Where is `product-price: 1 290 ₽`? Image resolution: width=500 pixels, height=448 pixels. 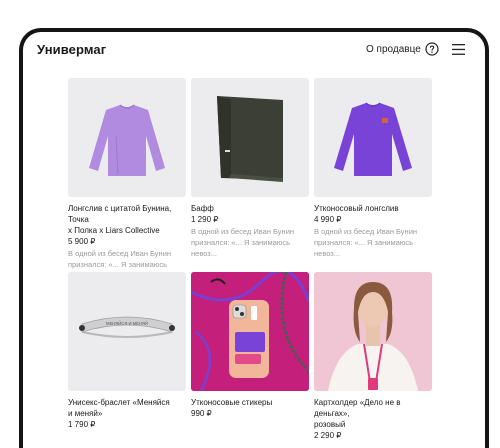 product-price: 1 290 ₽ is located at coordinates (205, 219).